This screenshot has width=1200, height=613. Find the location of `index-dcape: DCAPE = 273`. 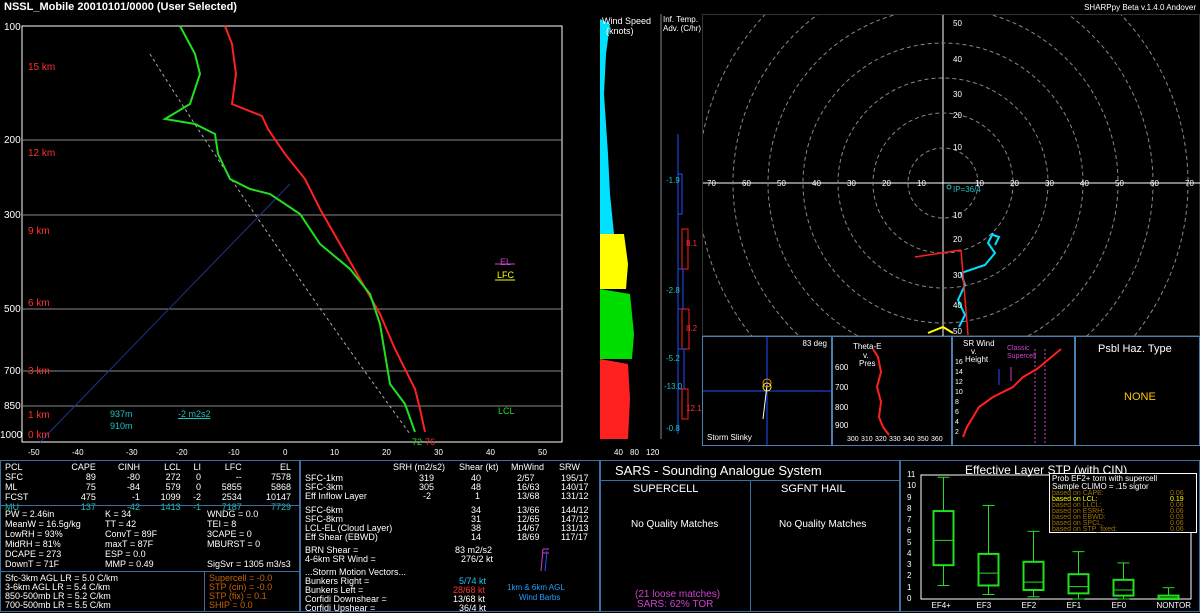

index-dcape: DCAPE = 273 is located at coordinates (33, 554).